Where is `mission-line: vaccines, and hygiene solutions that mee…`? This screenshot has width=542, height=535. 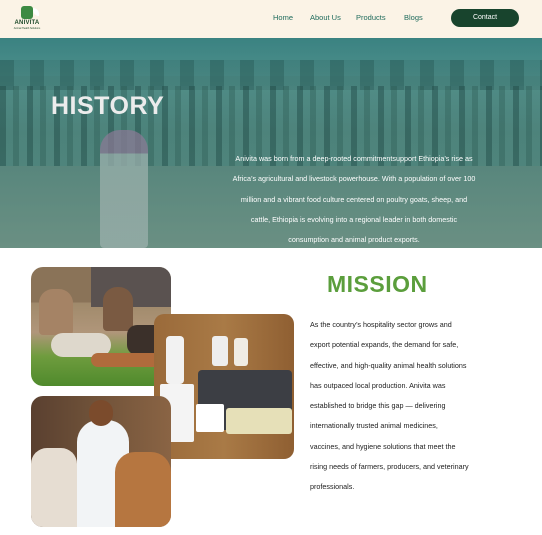
mission-line: vaccines, and hygiene solutions that mee… is located at coordinates (383, 446).